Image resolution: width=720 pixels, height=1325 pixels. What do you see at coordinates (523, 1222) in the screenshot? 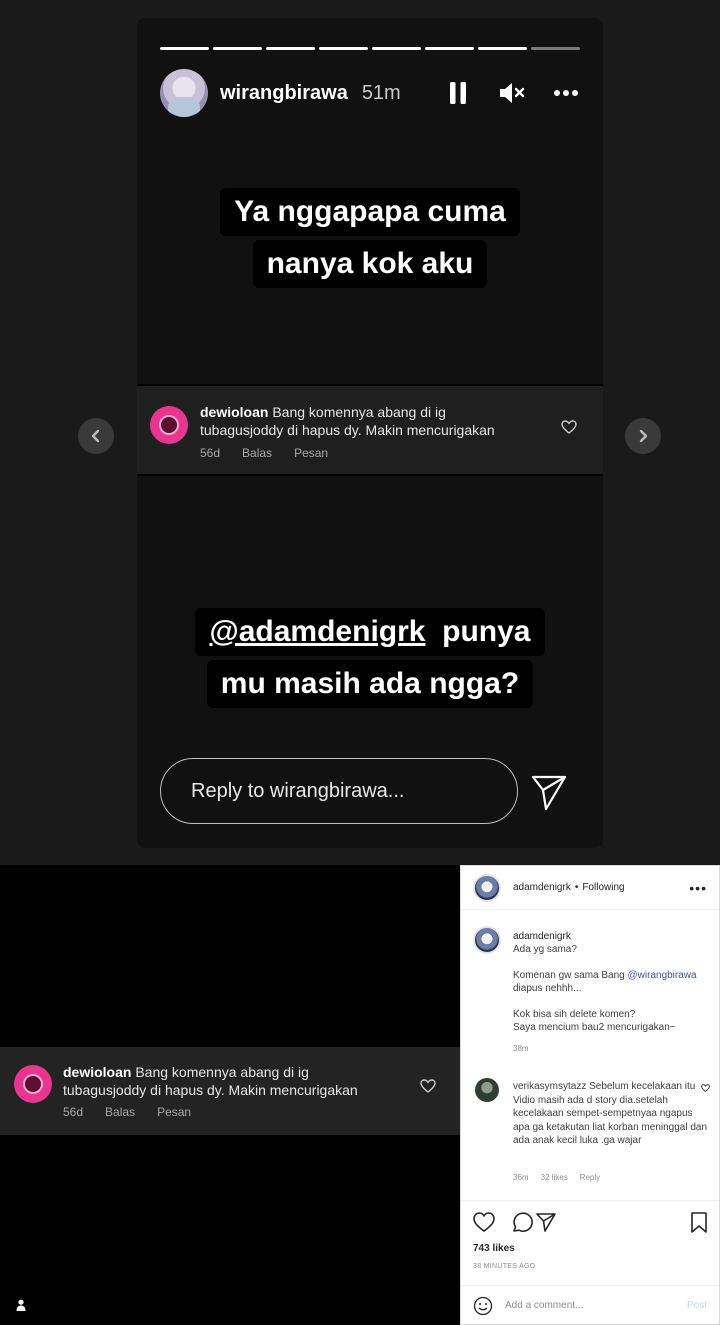
I see `comment-icon` at bounding box center [523, 1222].